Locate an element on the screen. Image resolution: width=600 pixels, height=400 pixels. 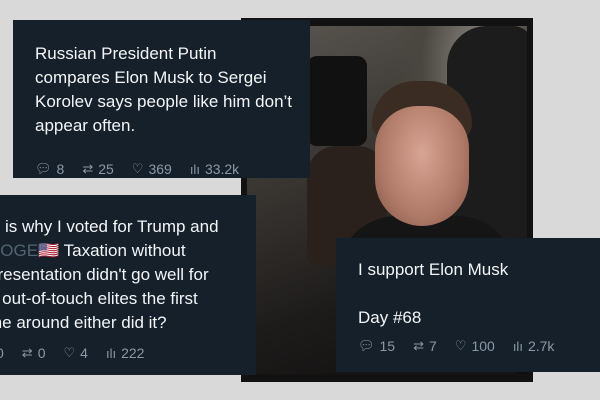
like-stat: ♡ 4 is located at coordinates (76, 353).